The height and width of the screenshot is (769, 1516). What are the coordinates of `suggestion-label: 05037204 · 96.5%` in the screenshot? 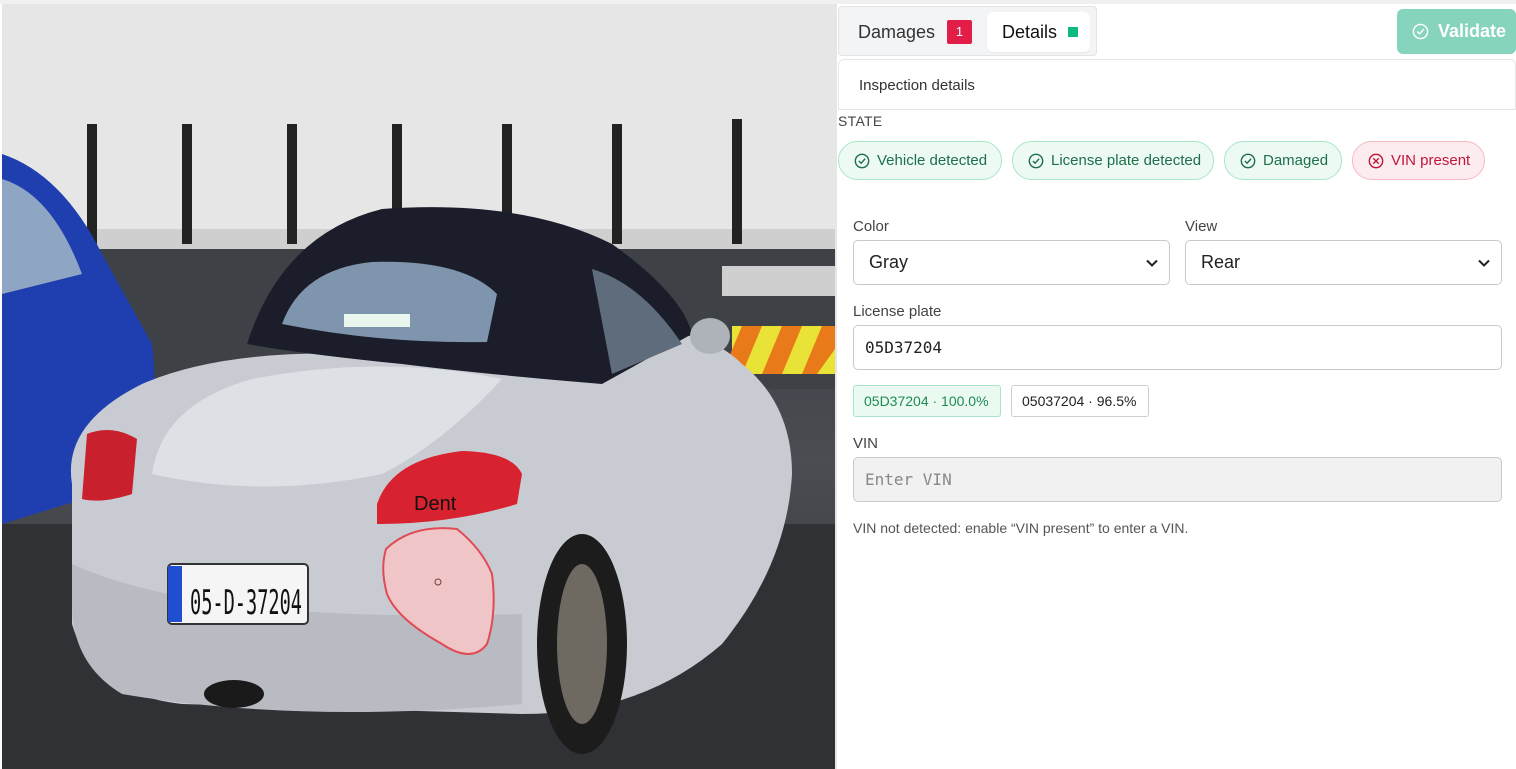 It's located at (1079, 401).